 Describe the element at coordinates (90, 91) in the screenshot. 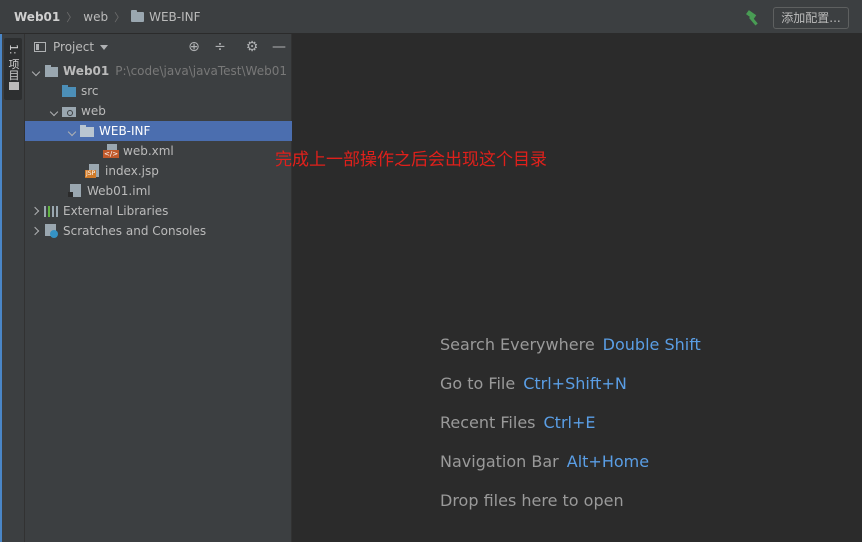

I see `tree-item-label: src` at that location.